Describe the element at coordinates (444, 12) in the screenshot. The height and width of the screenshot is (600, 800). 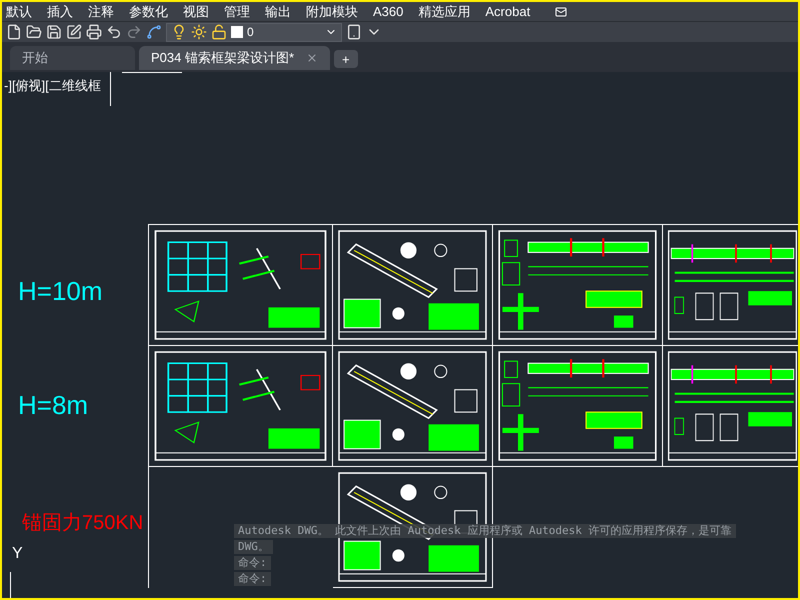
I see `menu-item: 精选应用` at that location.